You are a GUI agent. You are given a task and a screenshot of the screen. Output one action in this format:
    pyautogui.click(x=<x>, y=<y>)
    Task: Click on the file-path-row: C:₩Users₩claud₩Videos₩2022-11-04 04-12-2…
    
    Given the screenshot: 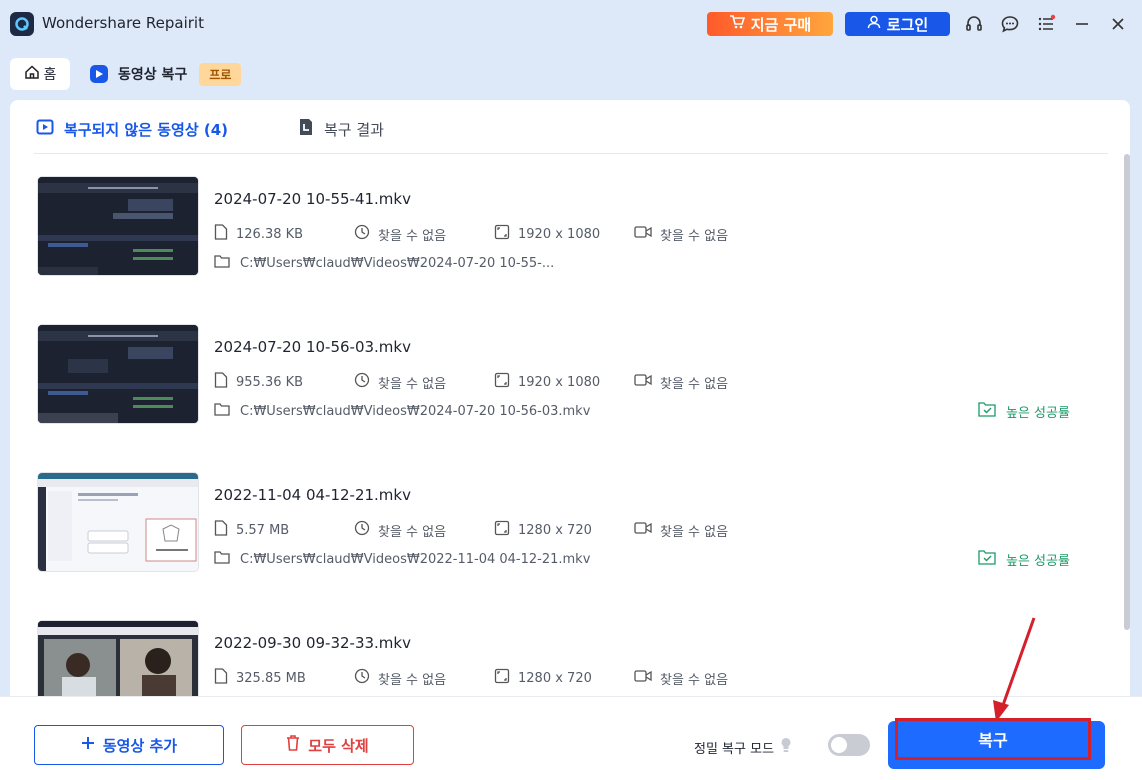 What is the action you would take?
    pyautogui.click(x=402, y=559)
    